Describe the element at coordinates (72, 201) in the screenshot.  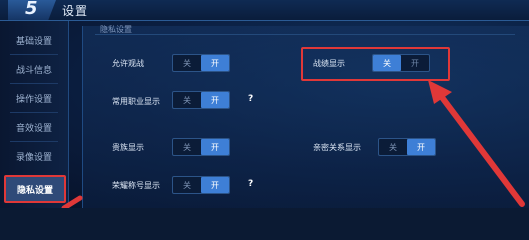
I see `annotation-arrow-to-sidebar` at that location.